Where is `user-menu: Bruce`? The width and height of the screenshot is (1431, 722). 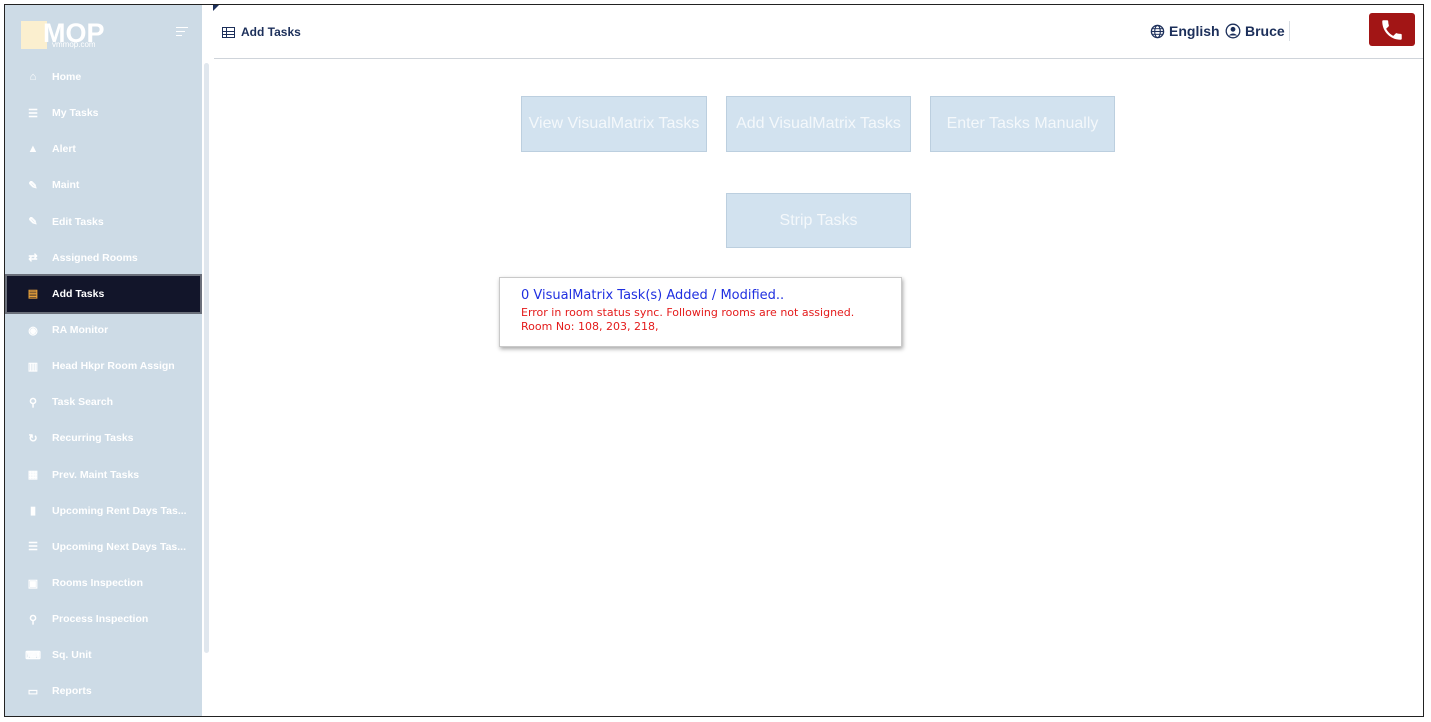 user-menu: Bruce is located at coordinates (1255, 31).